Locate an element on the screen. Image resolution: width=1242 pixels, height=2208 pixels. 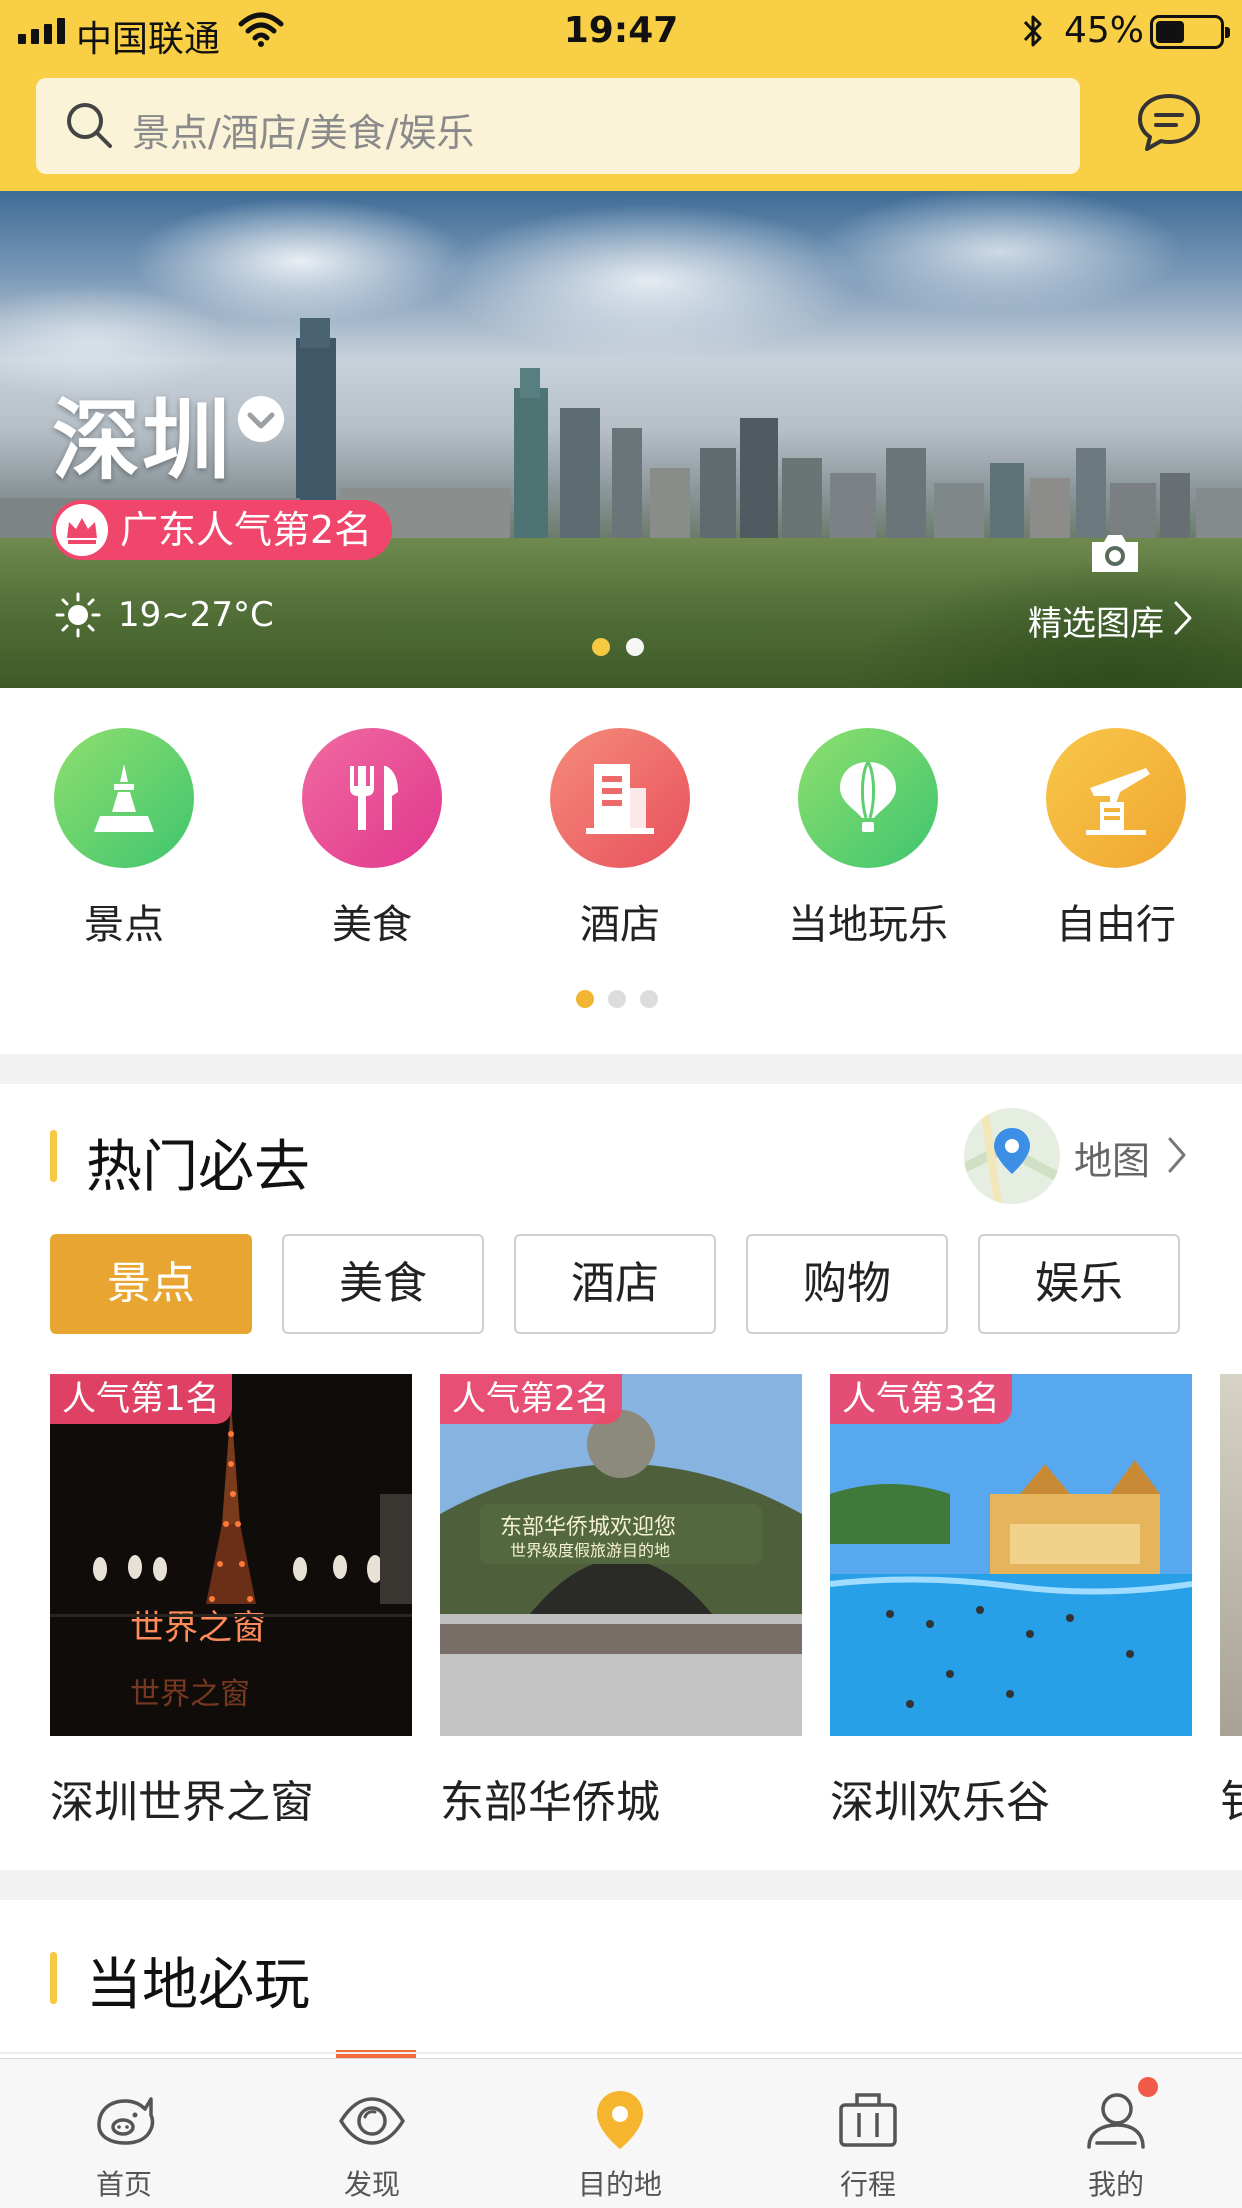
tab-hotel: 酒店 is located at coordinates (615, 1284).